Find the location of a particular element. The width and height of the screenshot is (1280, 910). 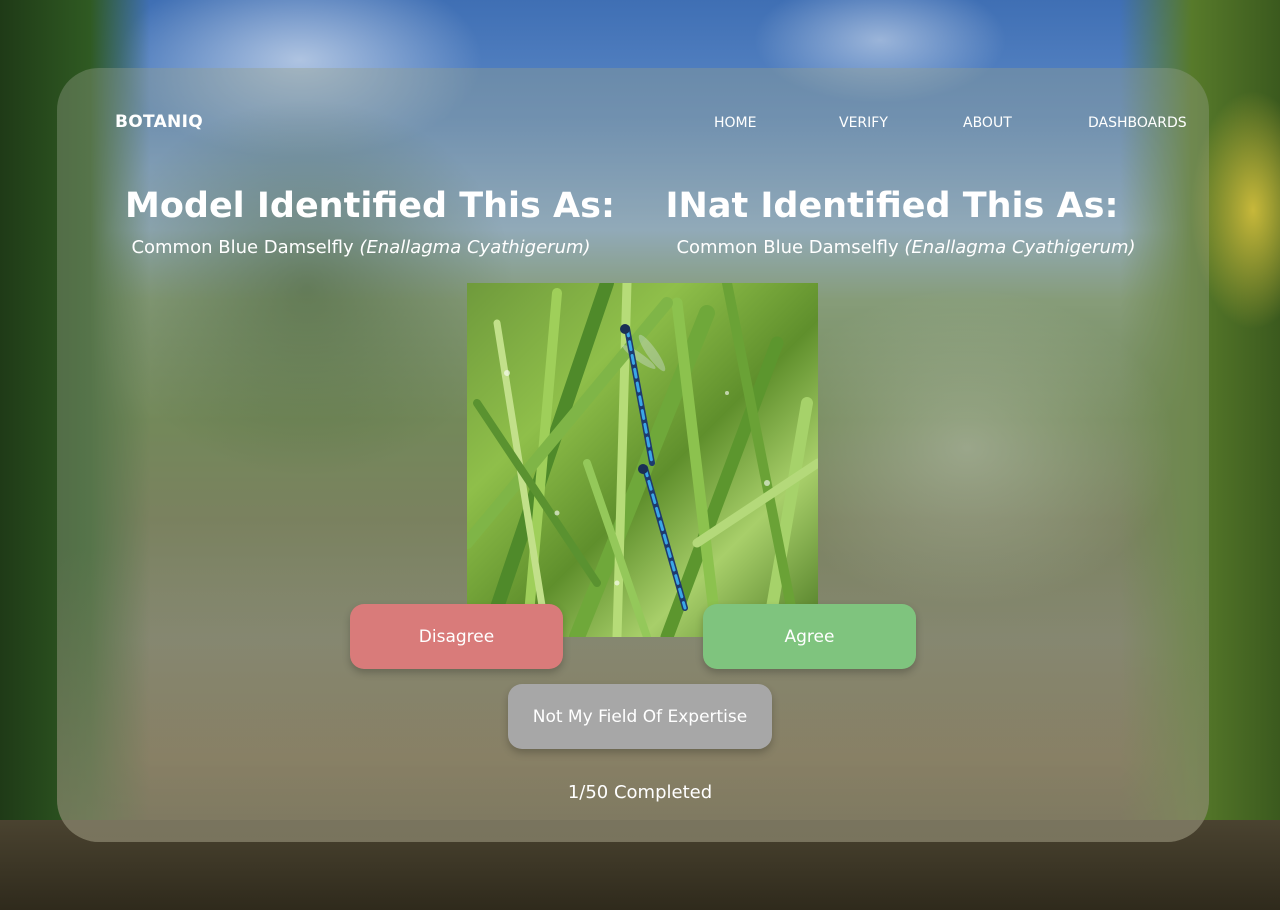

inat-heading: INat Identified This As: is located at coordinates (892, 206).